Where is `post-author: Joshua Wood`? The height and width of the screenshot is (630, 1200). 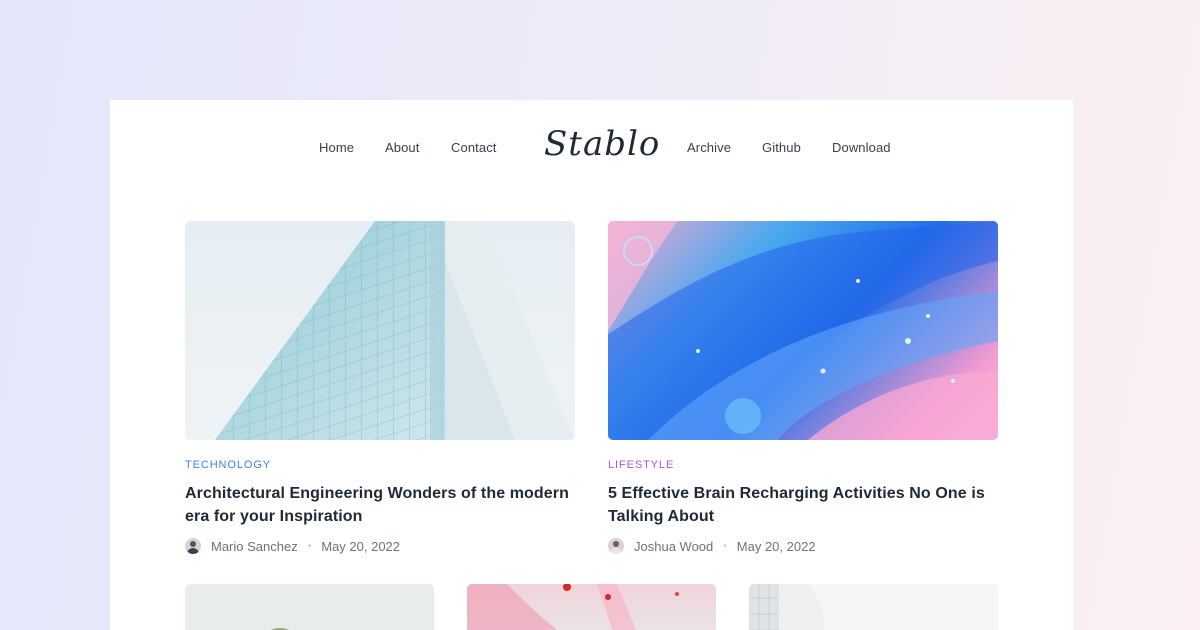 post-author: Joshua Wood is located at coordinates (673, 546).